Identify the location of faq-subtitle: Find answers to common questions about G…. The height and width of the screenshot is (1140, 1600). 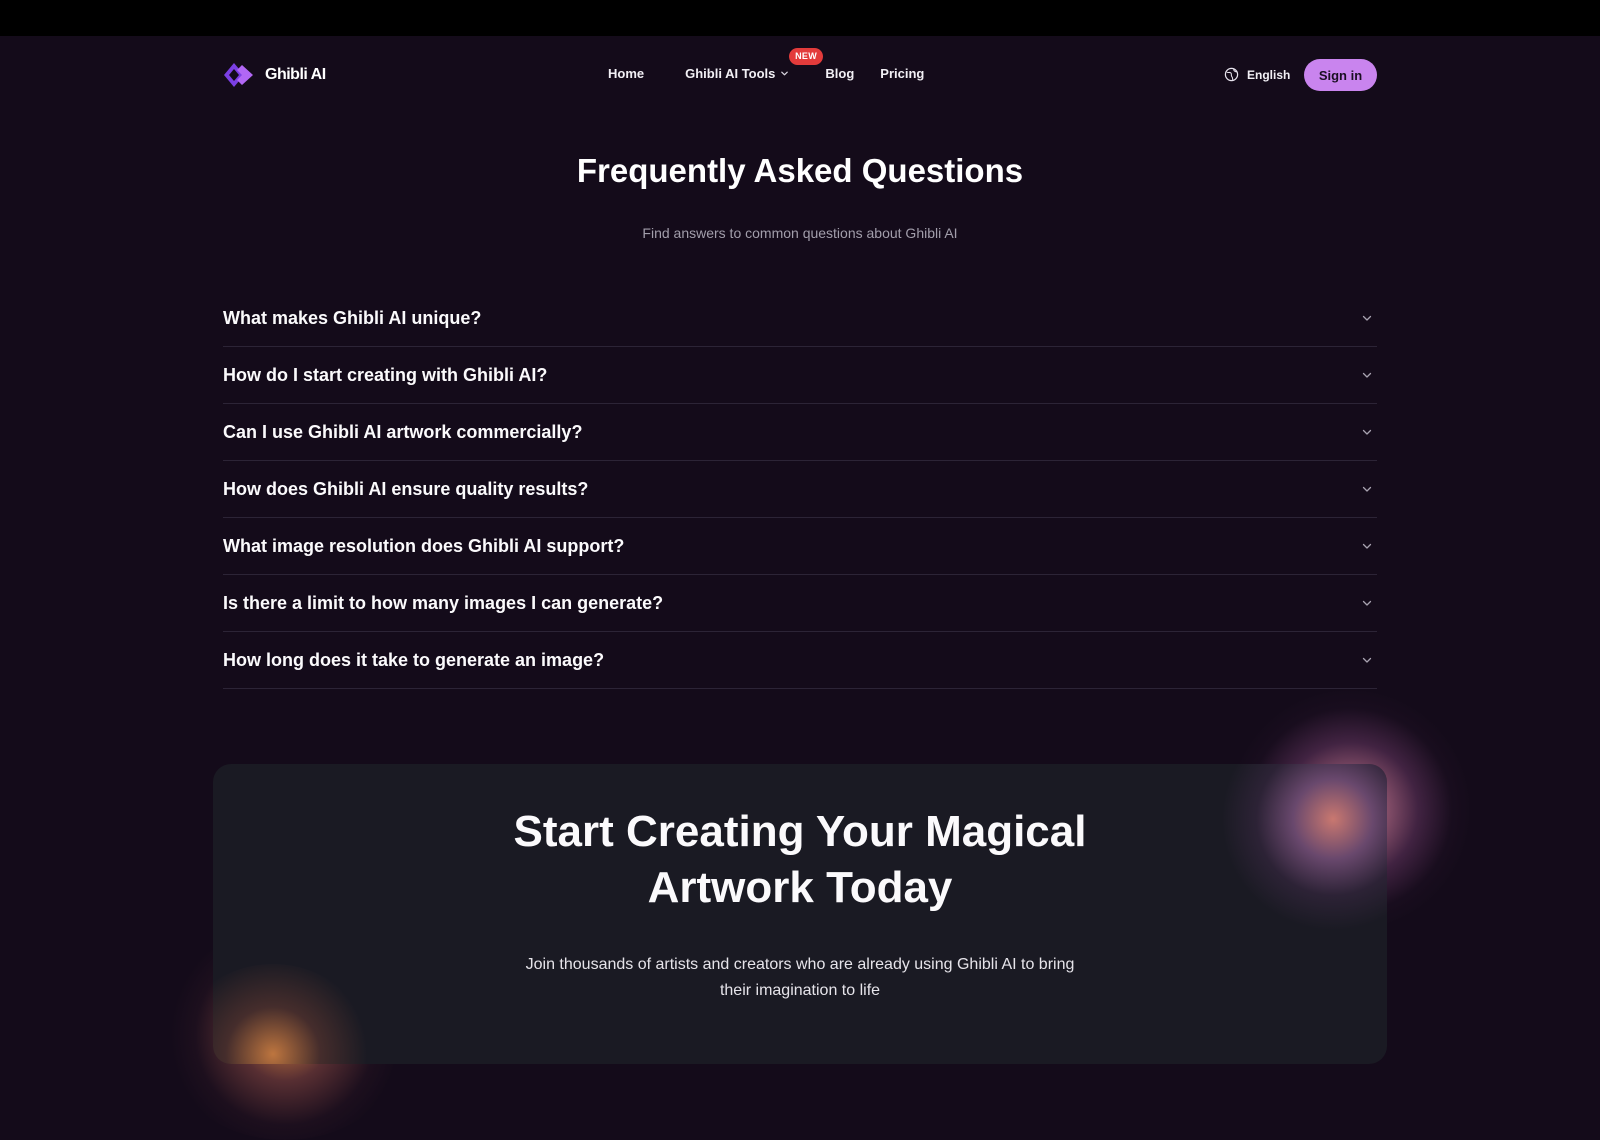
(800, 233).